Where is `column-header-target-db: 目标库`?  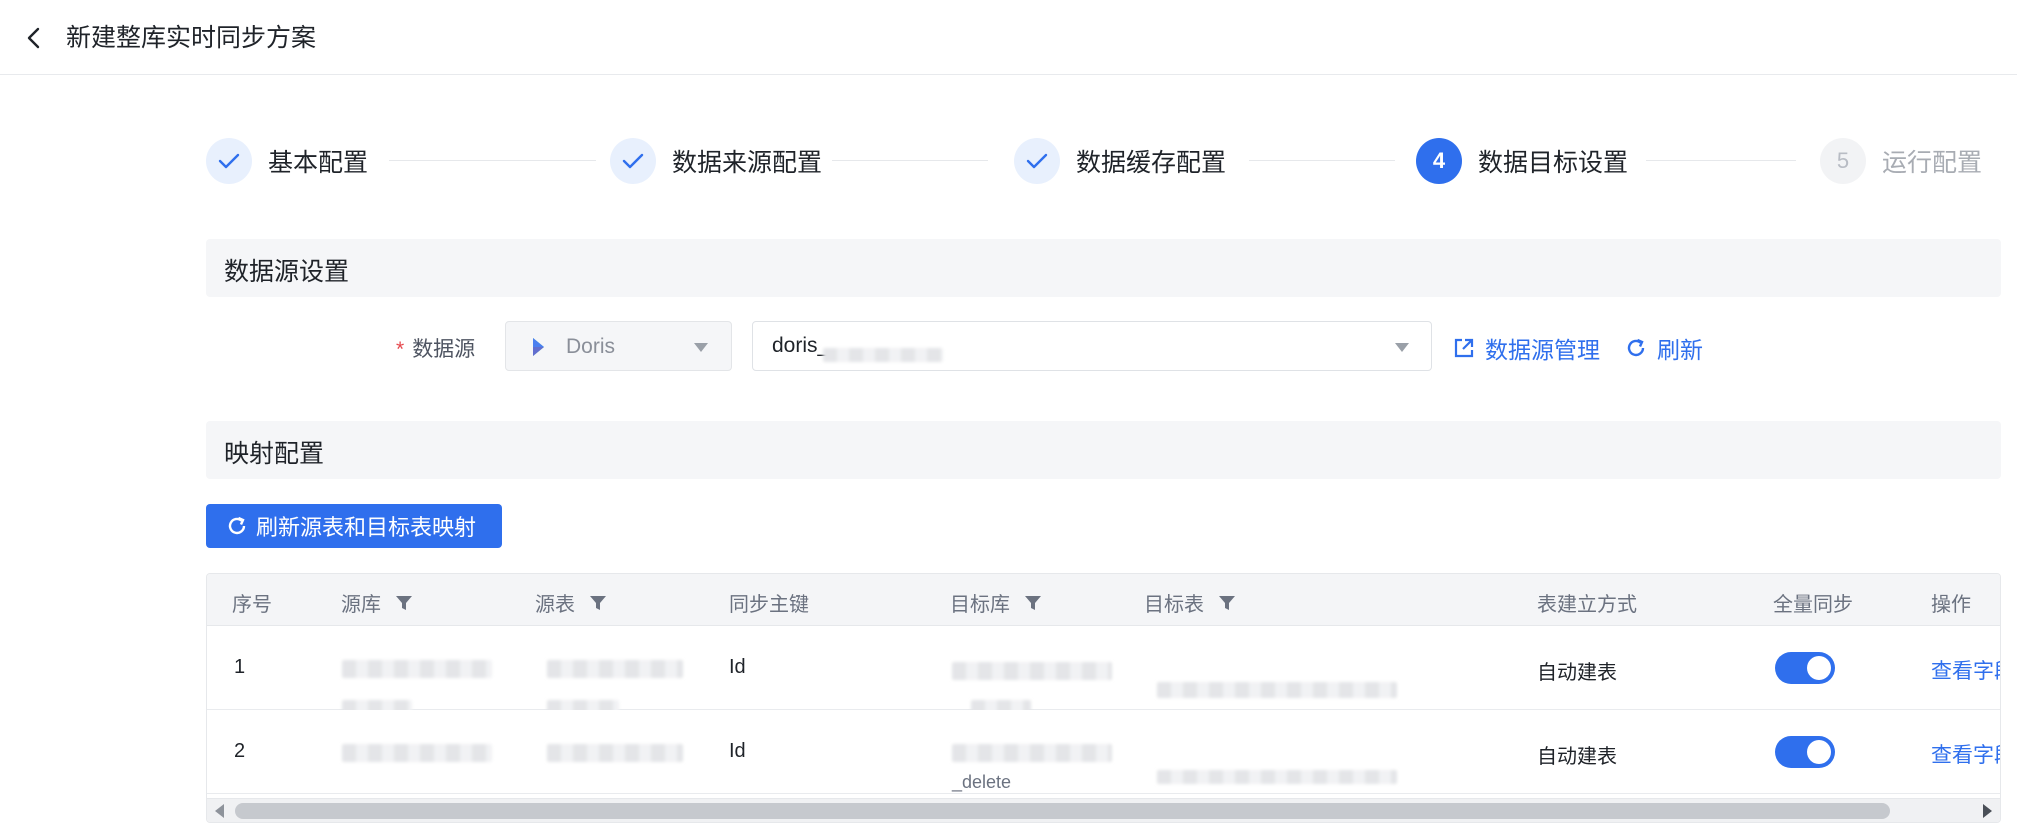 column-header-target-db: 目标库 is located at coordinates (996, 602).